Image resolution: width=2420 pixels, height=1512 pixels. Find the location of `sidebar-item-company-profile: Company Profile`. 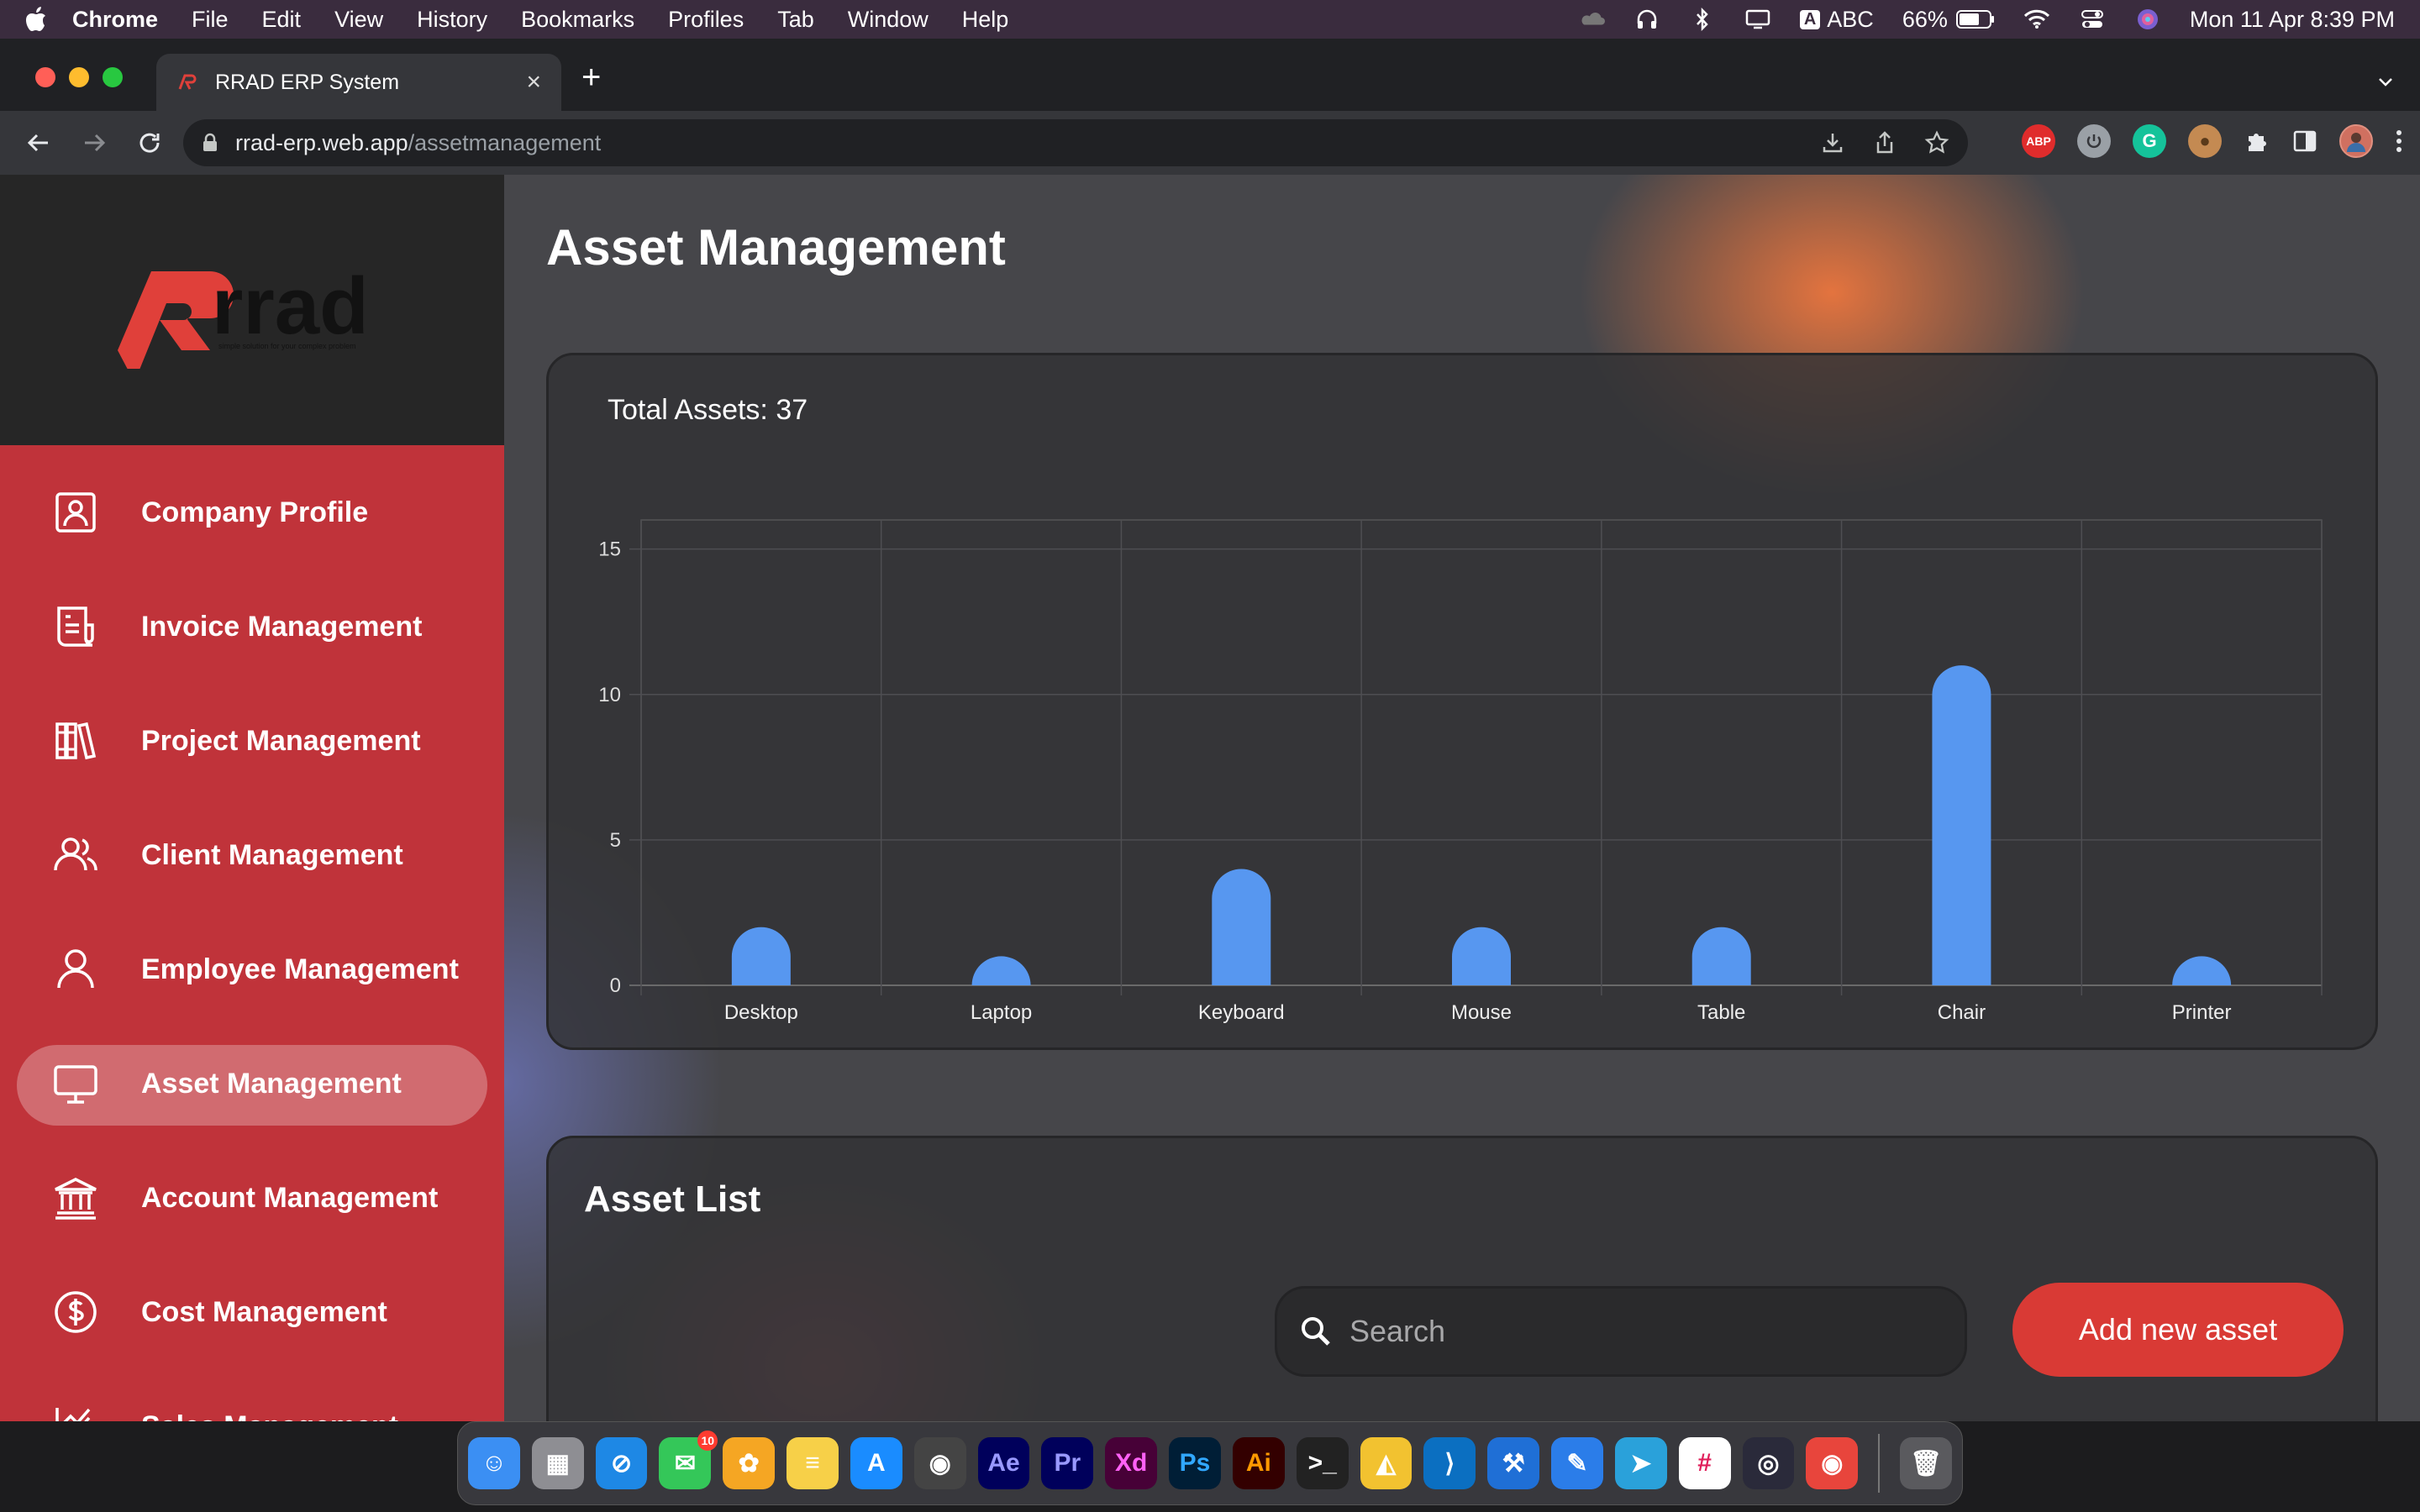

sidebar-item-company-profile: Company Profile is located at coordinates (252, 512).